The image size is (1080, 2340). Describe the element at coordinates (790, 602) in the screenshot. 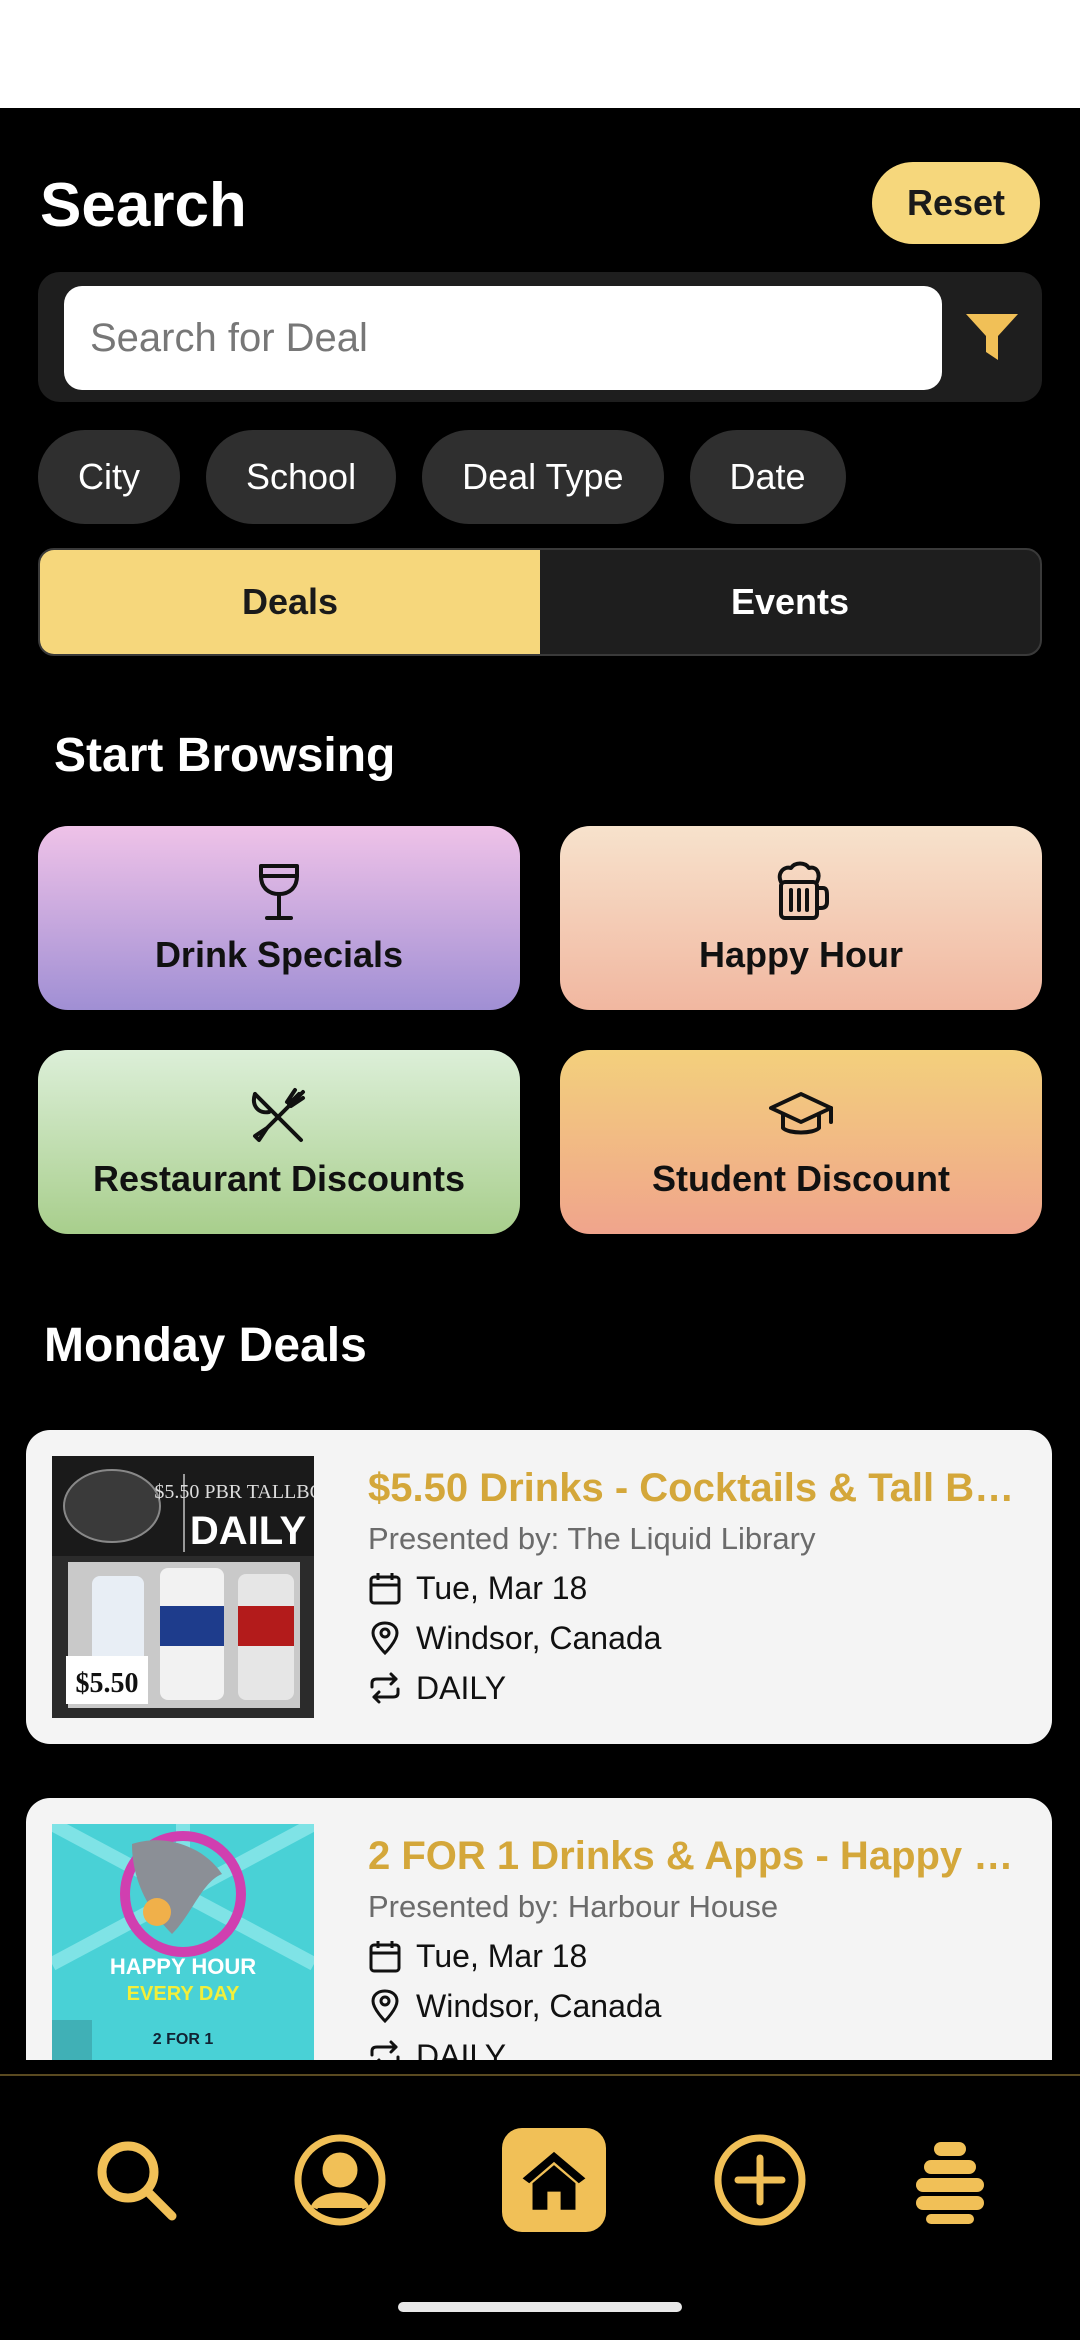

I see `tab-events: Events` at that location.